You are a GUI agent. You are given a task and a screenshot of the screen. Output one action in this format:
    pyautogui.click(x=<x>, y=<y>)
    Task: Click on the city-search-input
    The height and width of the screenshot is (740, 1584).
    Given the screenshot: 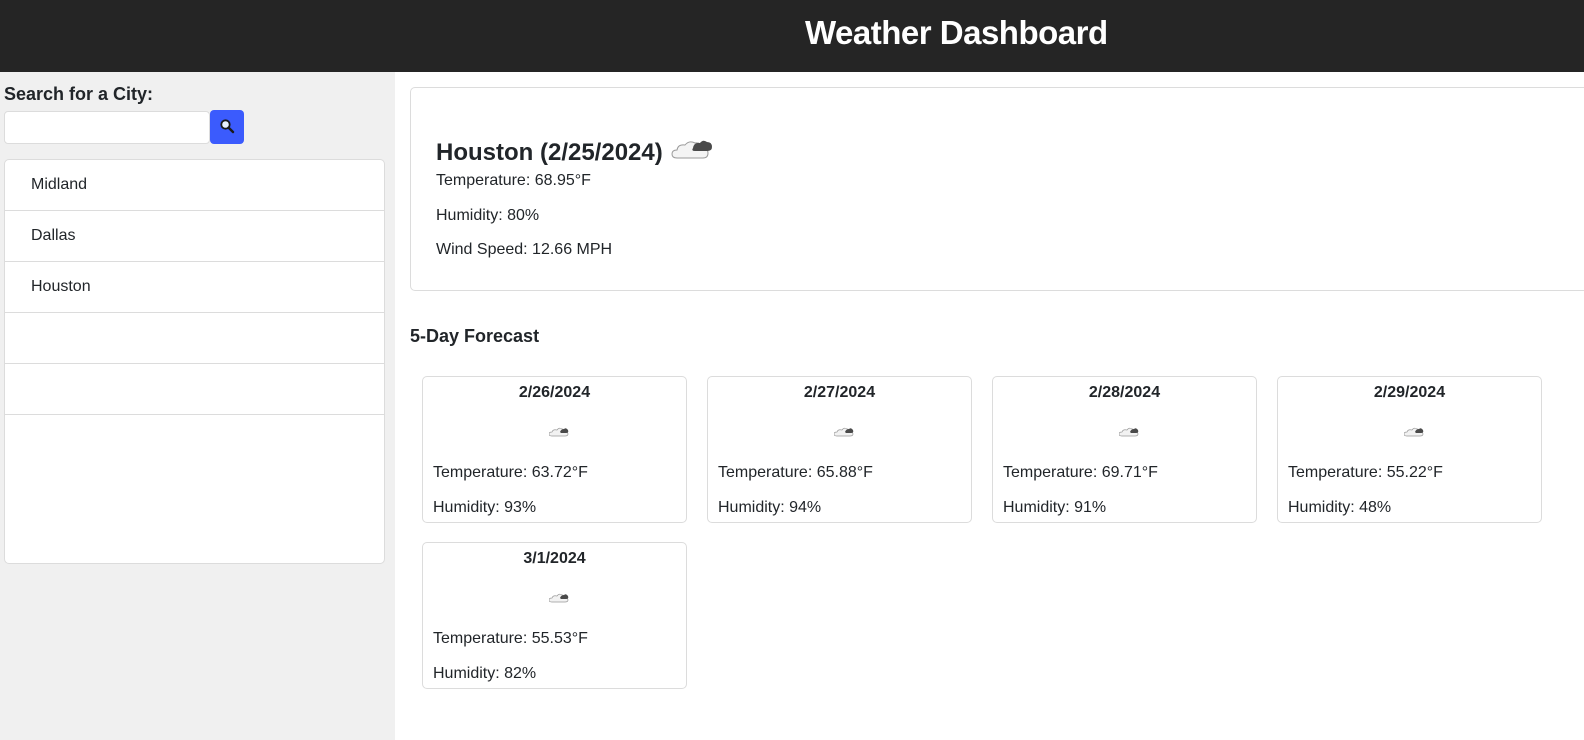 What is the action you would take?
    pyautogui.click(x=107, y=127)
    